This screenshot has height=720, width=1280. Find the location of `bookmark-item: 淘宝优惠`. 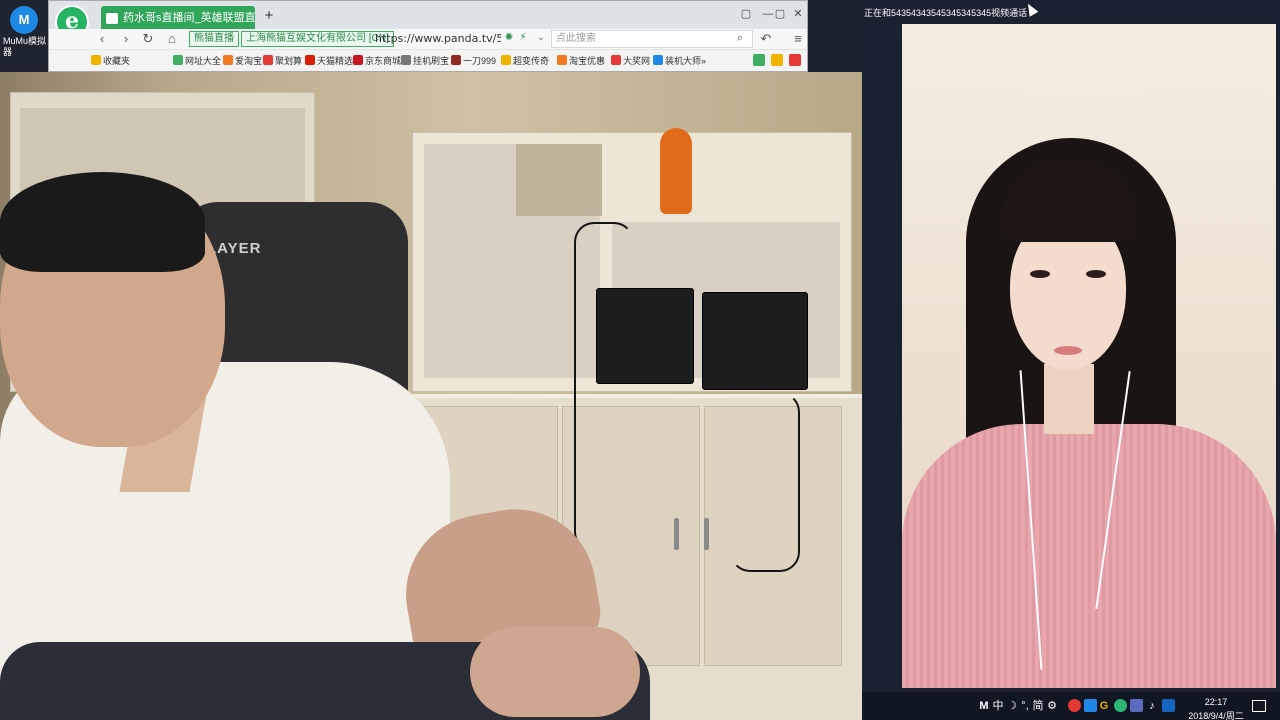

bookmark-item: 淘宝优惠 is located at coordinates (581, 61).